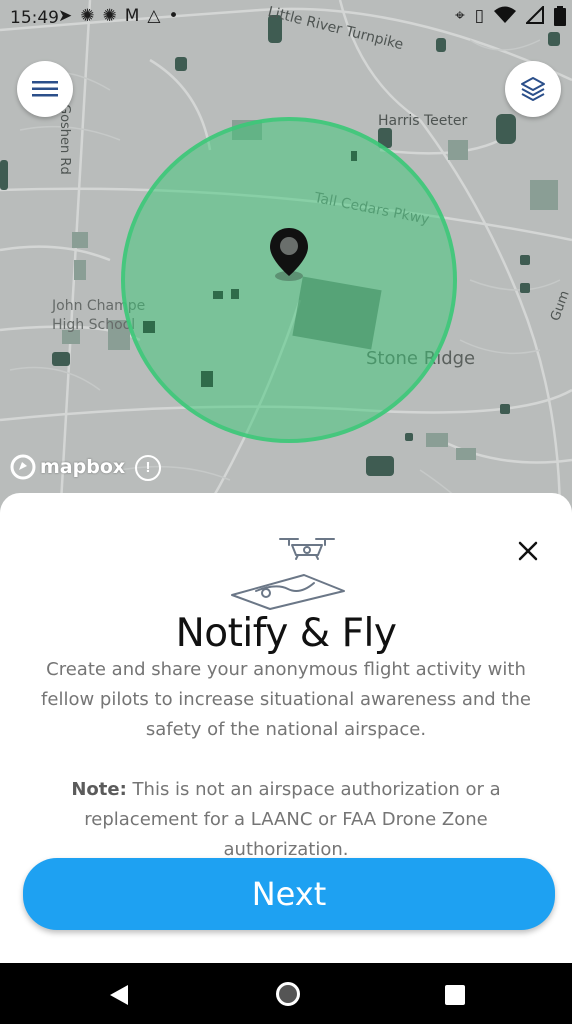 This screenshot has height=1024, width=572. I want to click on road-label-goshen: Goshen Rd, so click(64, 139).